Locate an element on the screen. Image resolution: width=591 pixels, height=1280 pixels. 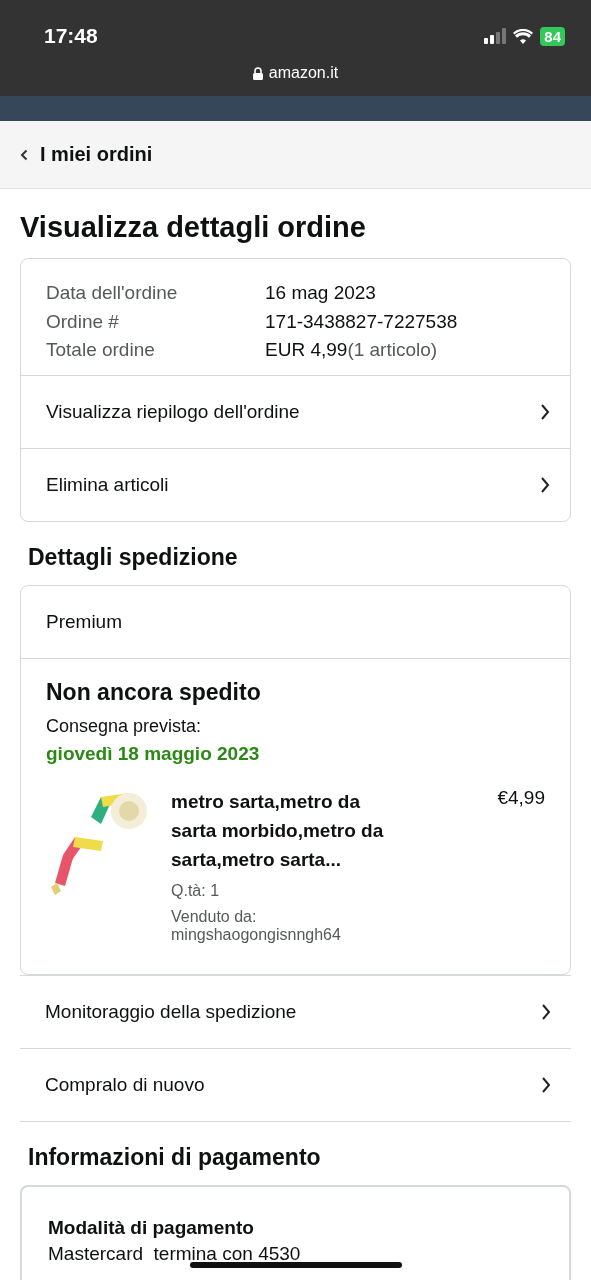
order-value: 171-3438827-7227538 is located at coordinates (361, 321).